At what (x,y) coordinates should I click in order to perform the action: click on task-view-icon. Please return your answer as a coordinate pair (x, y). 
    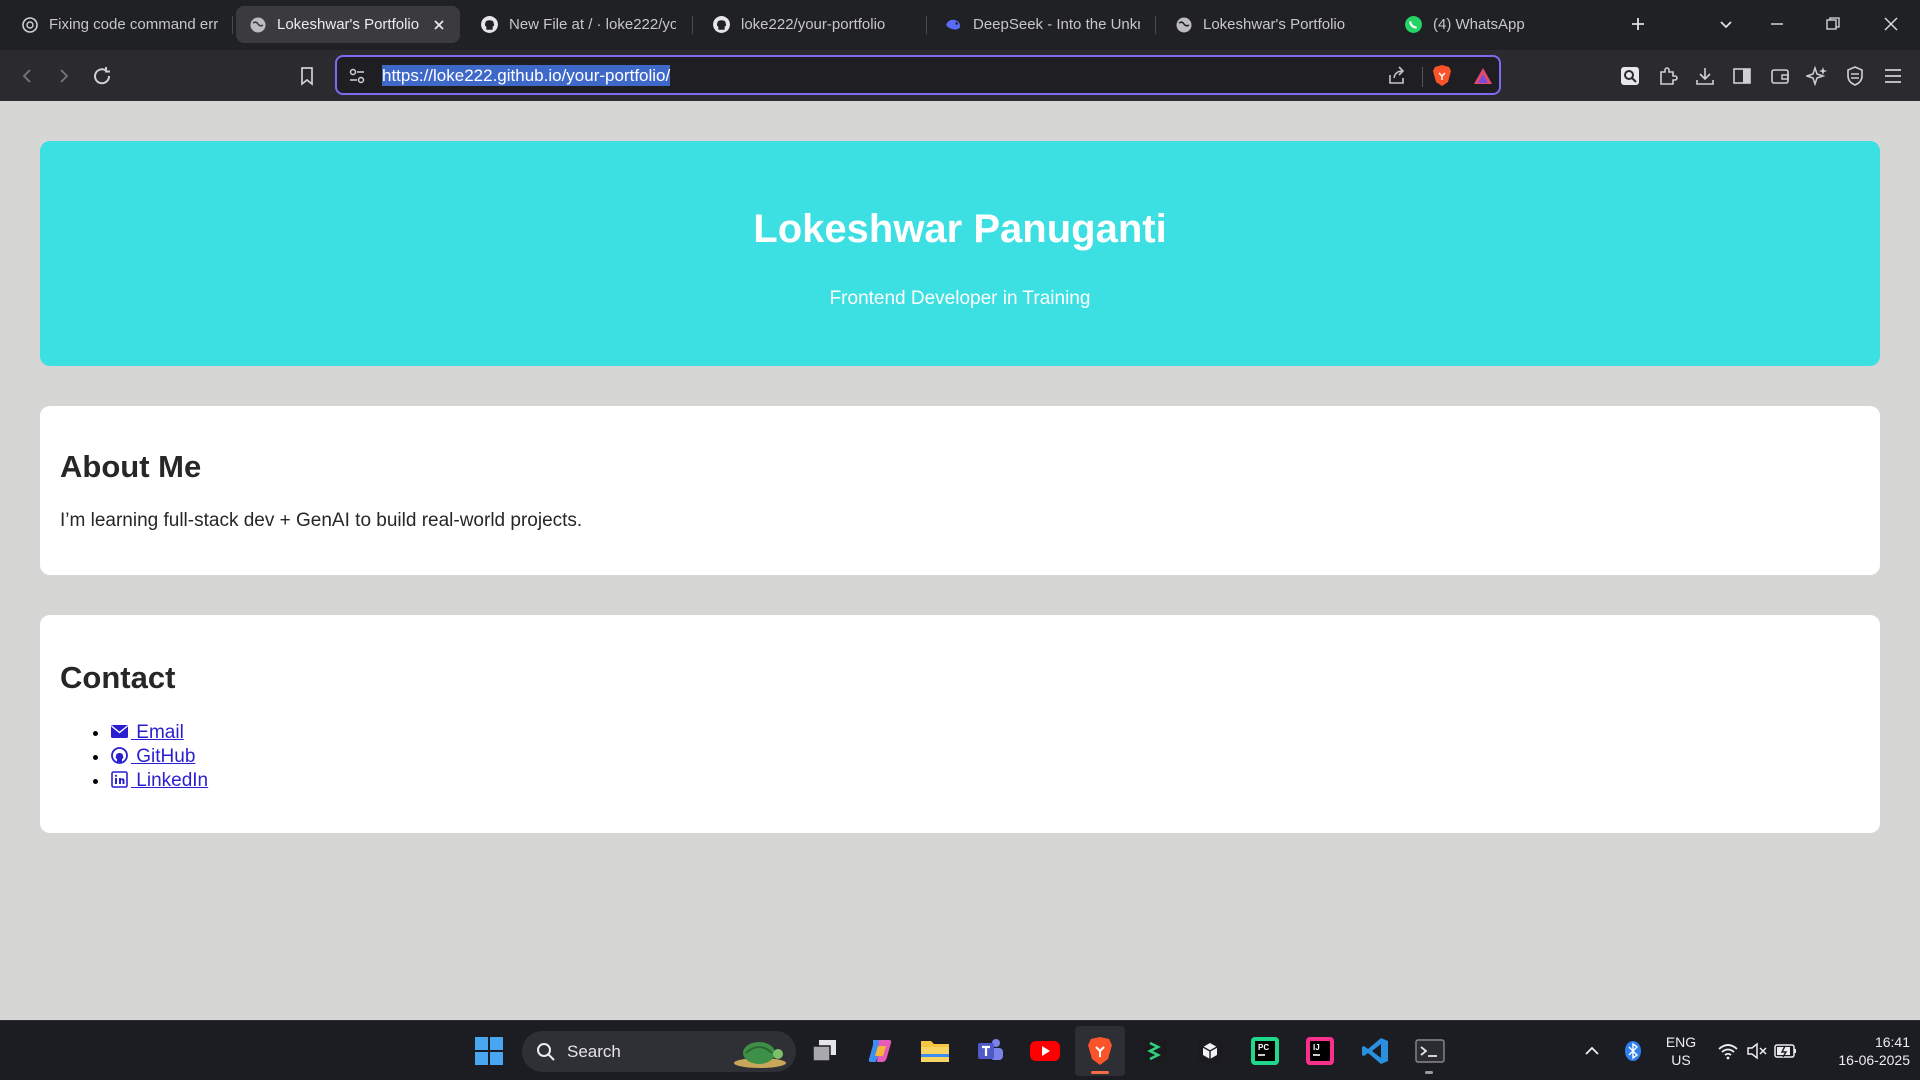
    Looking at the image, I should click on (825, 1051).